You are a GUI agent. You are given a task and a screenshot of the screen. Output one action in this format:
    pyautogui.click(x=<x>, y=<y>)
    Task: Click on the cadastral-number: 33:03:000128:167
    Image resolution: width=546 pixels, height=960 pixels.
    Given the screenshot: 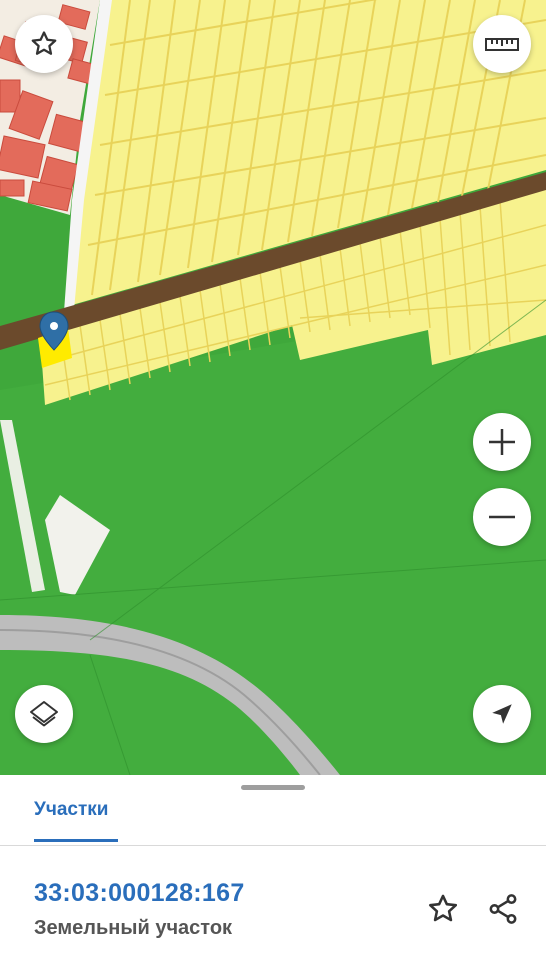 What is the action you would take?
    pyautogui.click(x=139, y=893)
    